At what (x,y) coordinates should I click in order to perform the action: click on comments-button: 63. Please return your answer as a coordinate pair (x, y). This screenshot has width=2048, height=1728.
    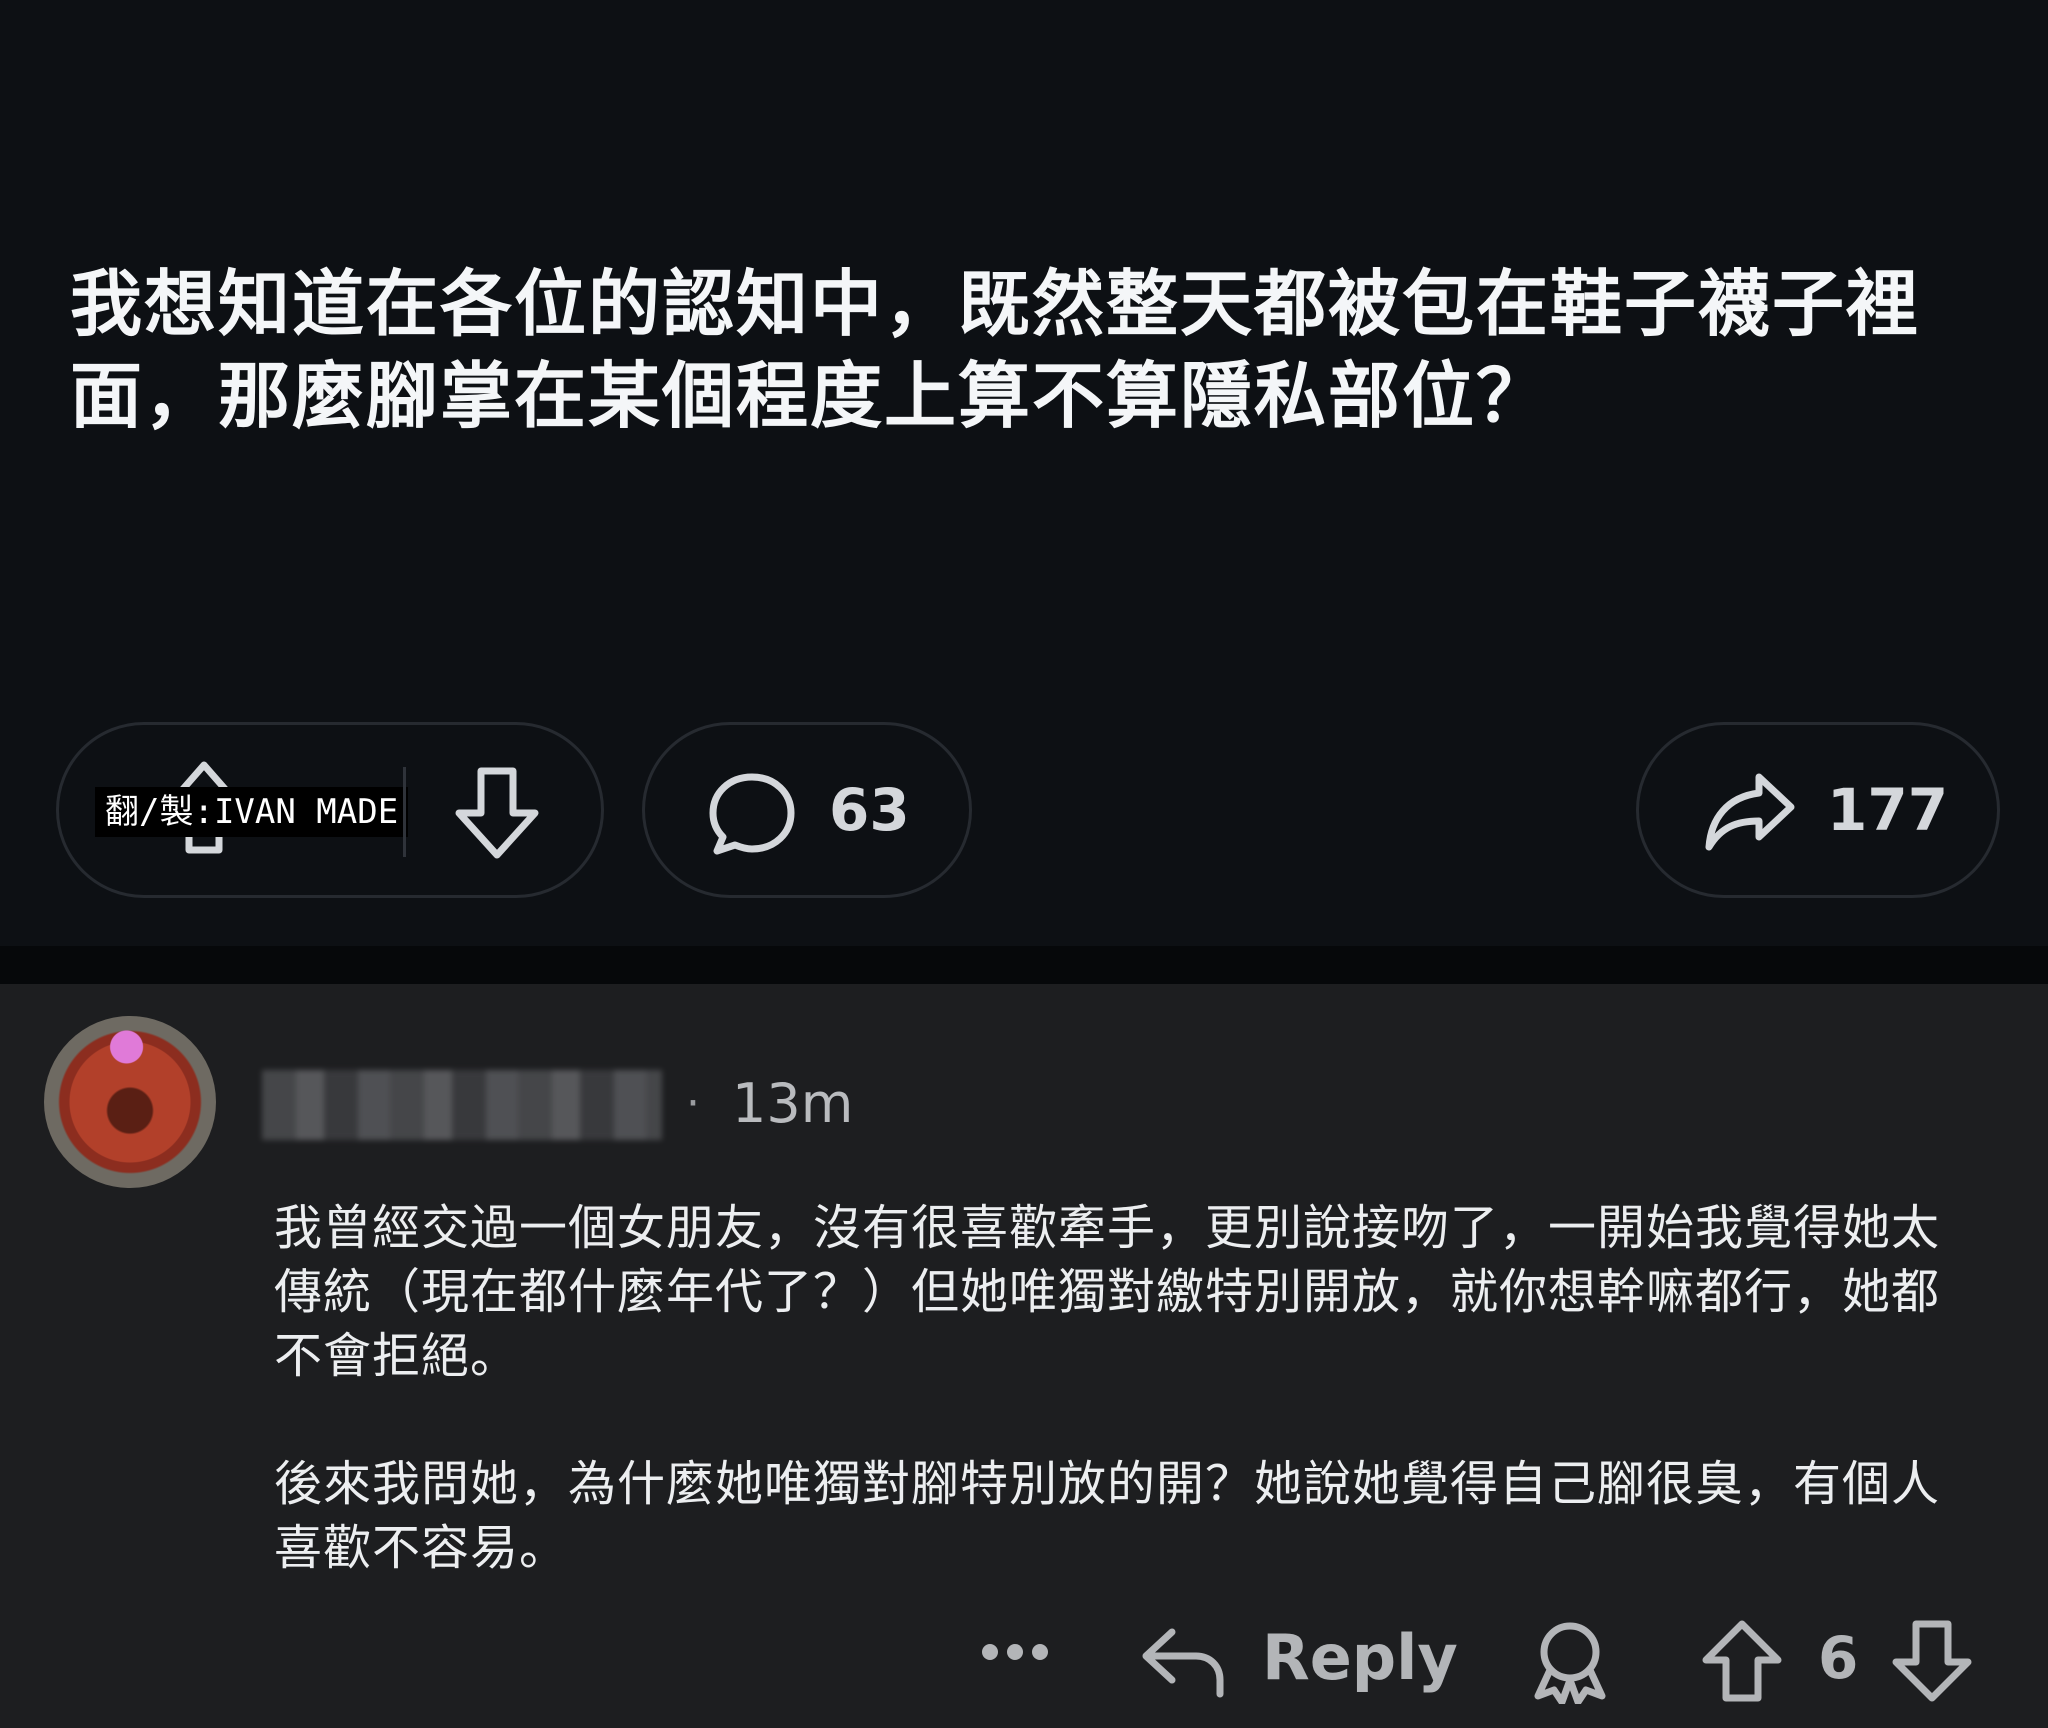
    Looking at the image, I should click on (807, 810).